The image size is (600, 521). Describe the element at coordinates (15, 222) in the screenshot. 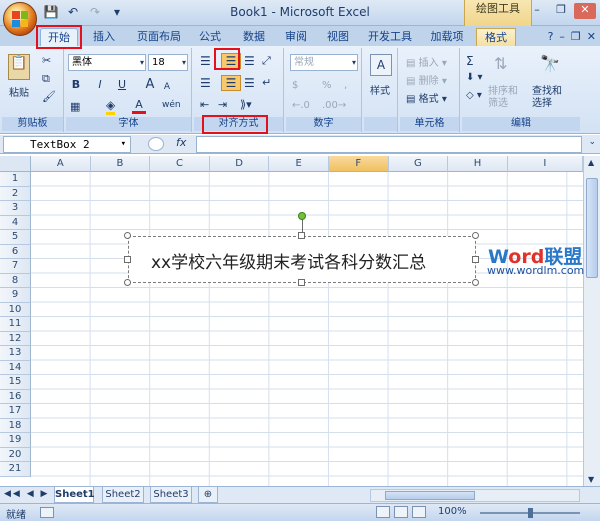

I see `row-header: 4` at that location.